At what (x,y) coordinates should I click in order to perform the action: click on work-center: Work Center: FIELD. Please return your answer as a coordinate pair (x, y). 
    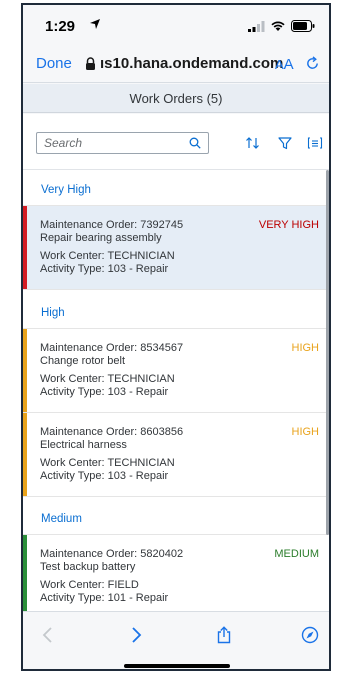
    Looking at the image, I should click on (89, 585).